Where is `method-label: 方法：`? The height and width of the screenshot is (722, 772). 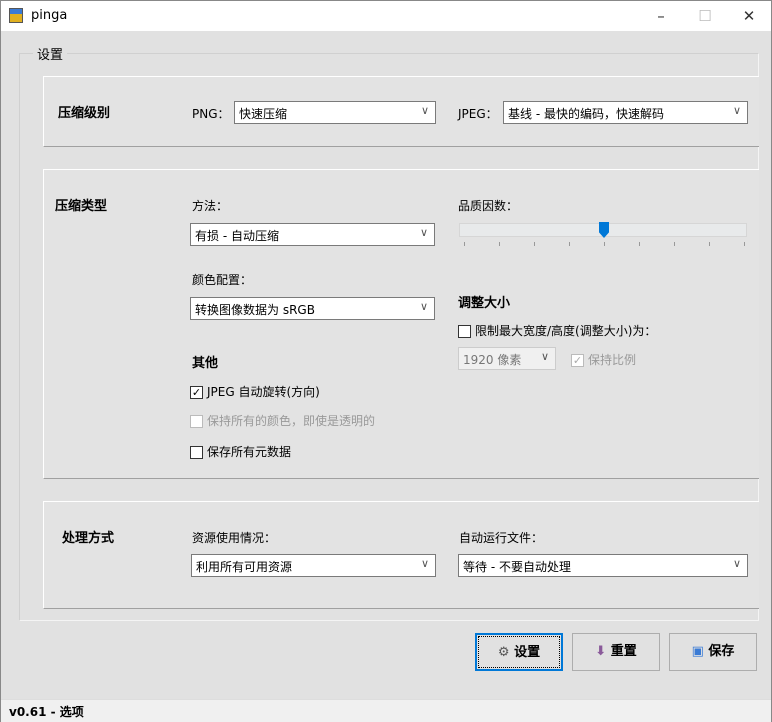 method-label: 方法： is located at coordinates (210, 206).